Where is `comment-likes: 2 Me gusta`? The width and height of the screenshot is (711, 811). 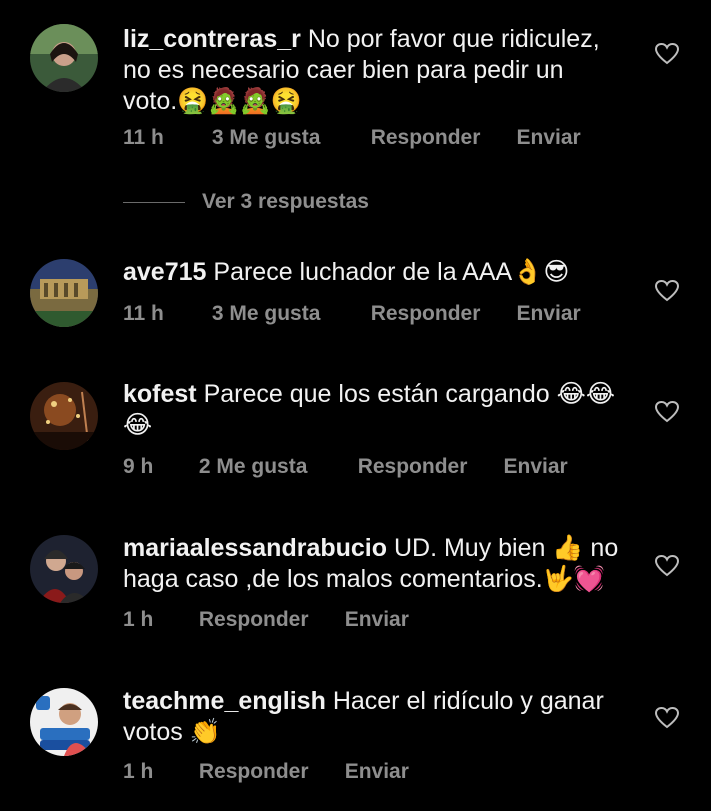
comment-likes: 2 Me gusta is located at coordinates (275, 467).